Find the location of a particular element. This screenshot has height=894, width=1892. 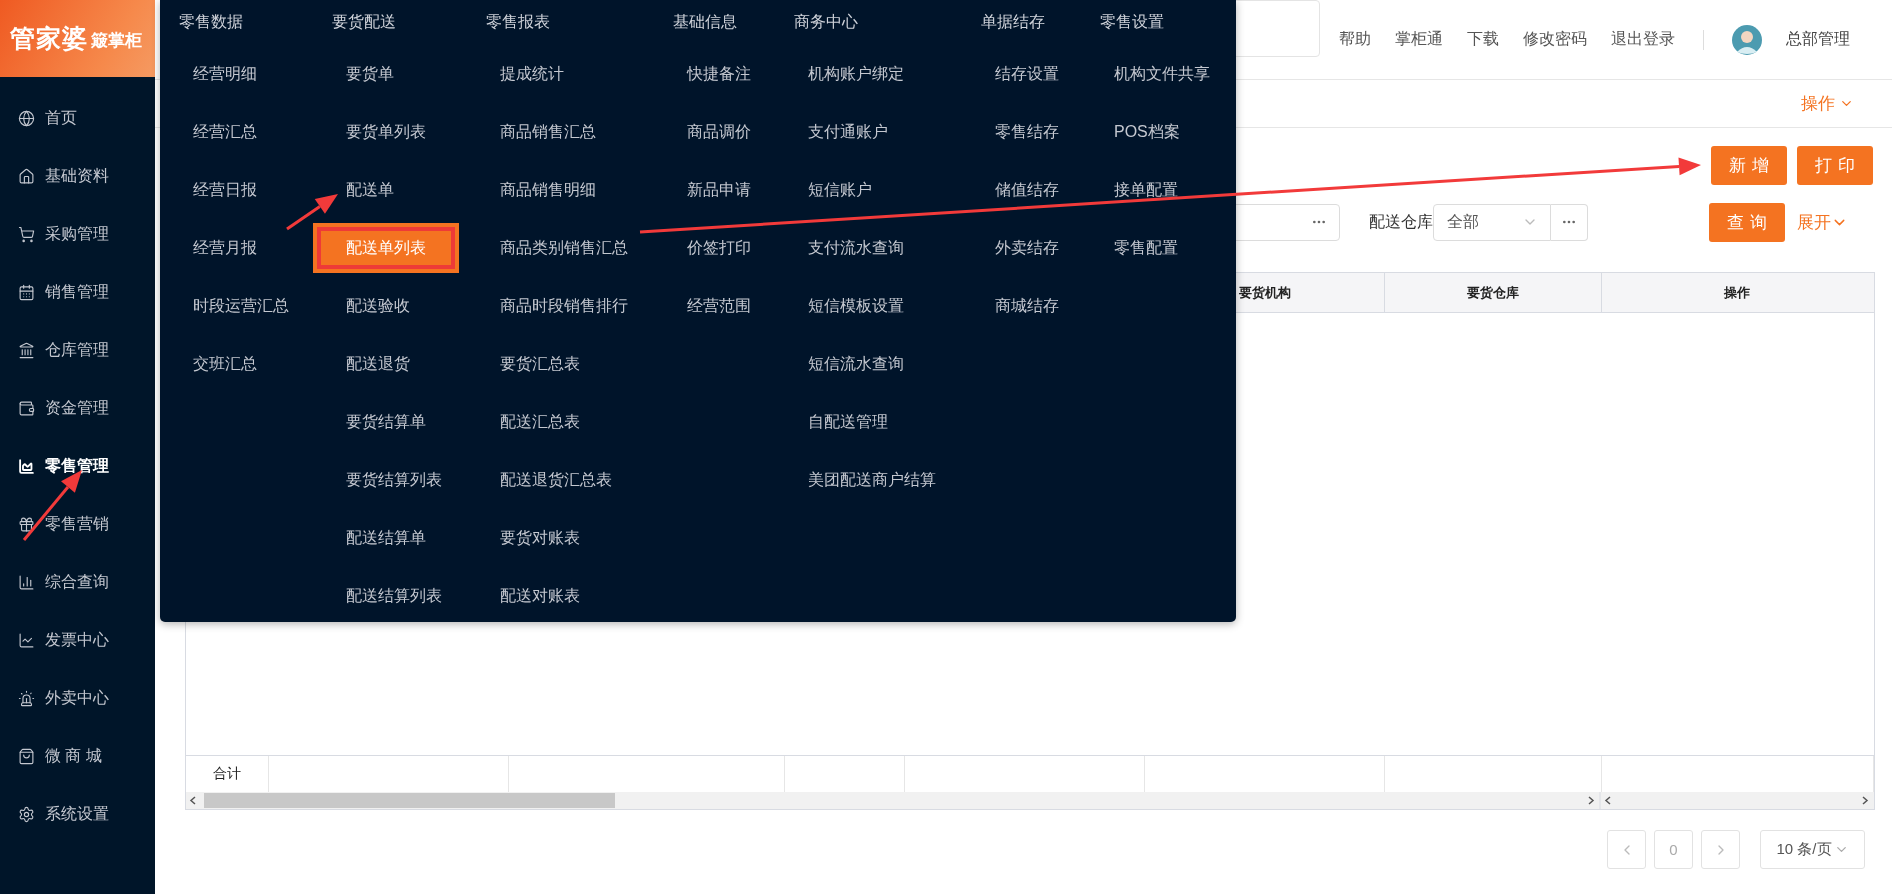

sidebar-item: 外卖中心 is located at coordinates (77, 698).